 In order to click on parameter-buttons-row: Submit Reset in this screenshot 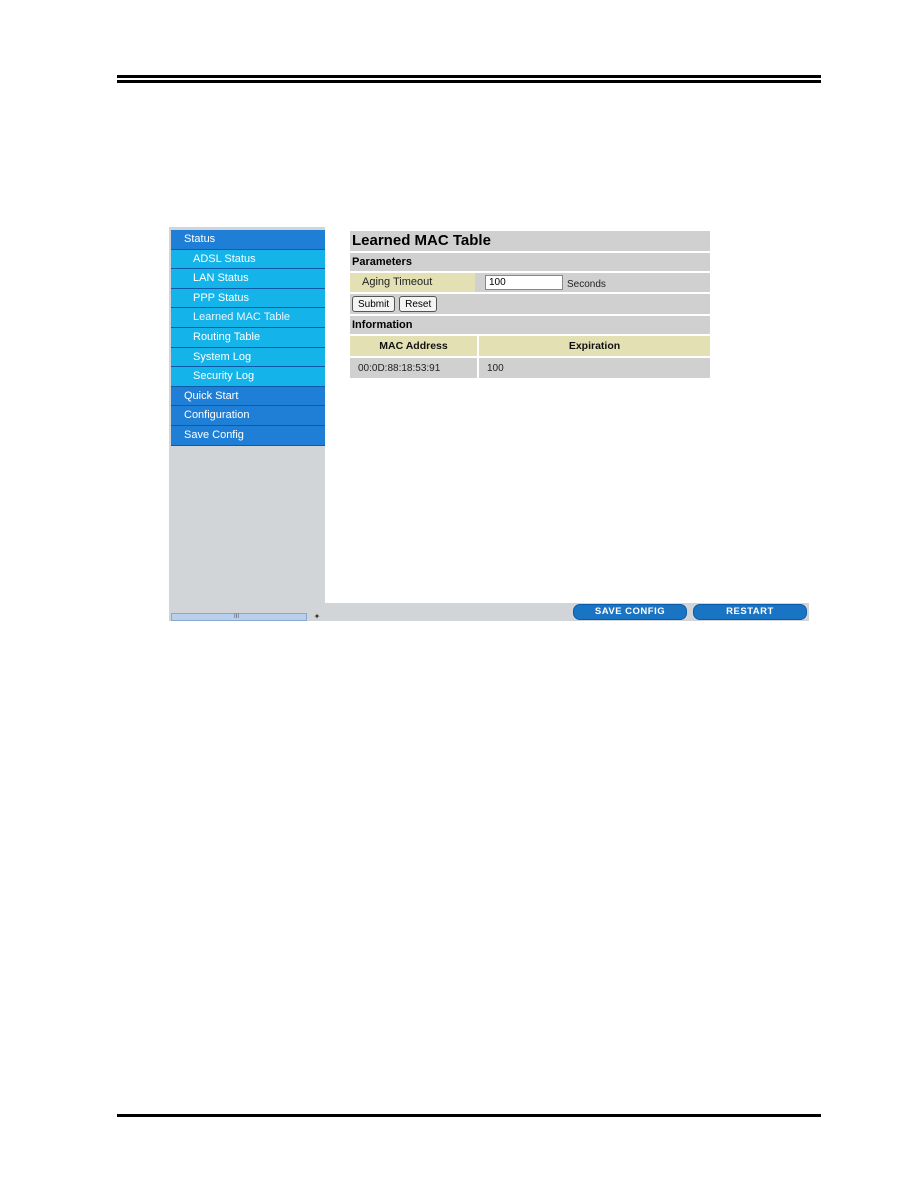, I will do `click(530, 304)`.